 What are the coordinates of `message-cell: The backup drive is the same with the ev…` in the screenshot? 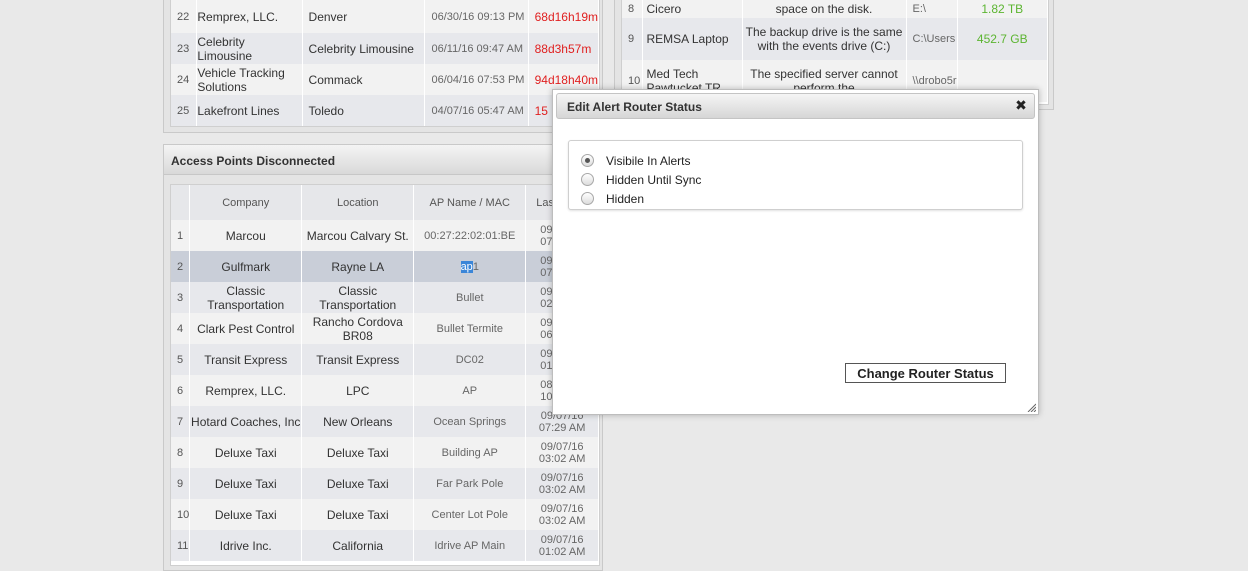 It's located at (824, 39).